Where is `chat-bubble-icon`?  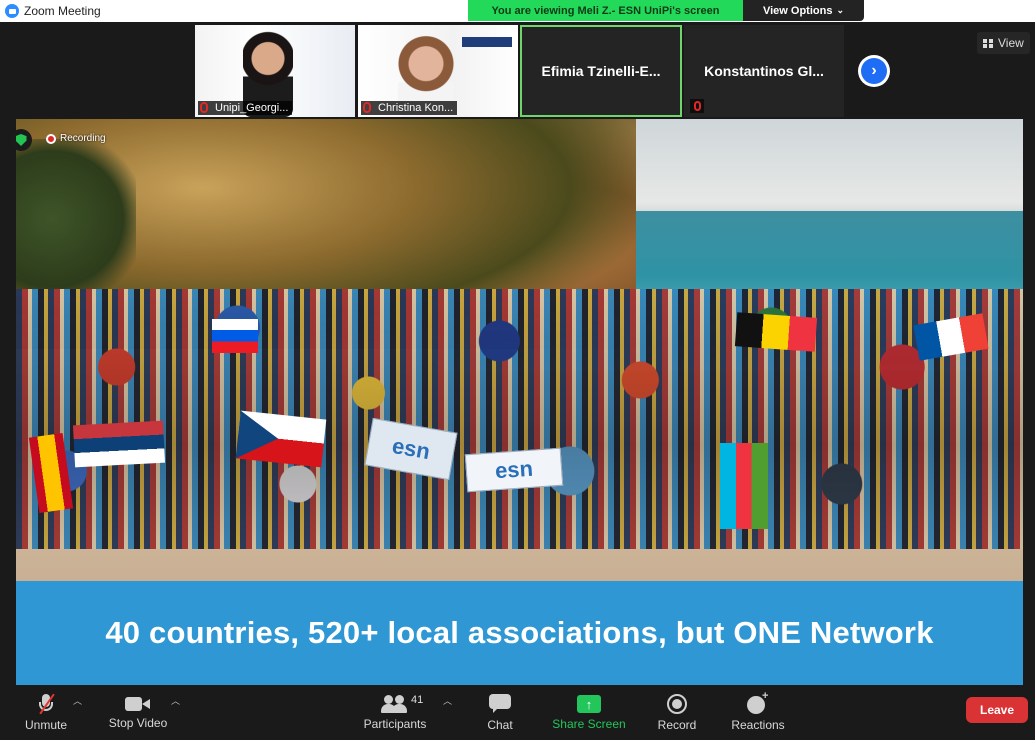
chat-bubble-icon is located at coordinates (500, 704).